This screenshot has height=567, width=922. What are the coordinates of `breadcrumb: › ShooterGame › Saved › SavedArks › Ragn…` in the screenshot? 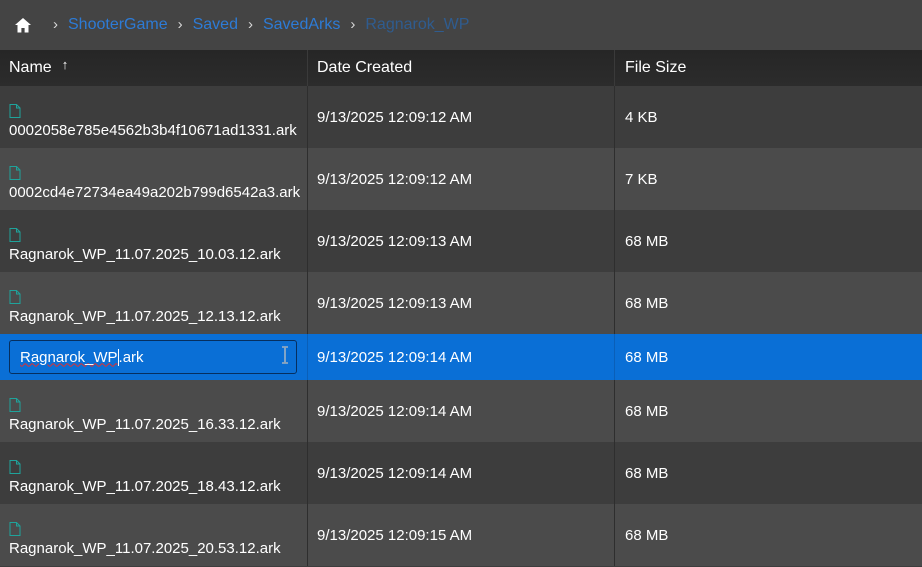 It's located at (461, 25).